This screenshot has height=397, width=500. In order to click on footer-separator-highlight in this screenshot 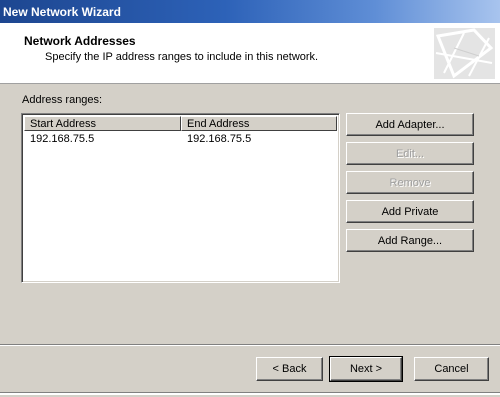, I will do `click(250, 345)`.